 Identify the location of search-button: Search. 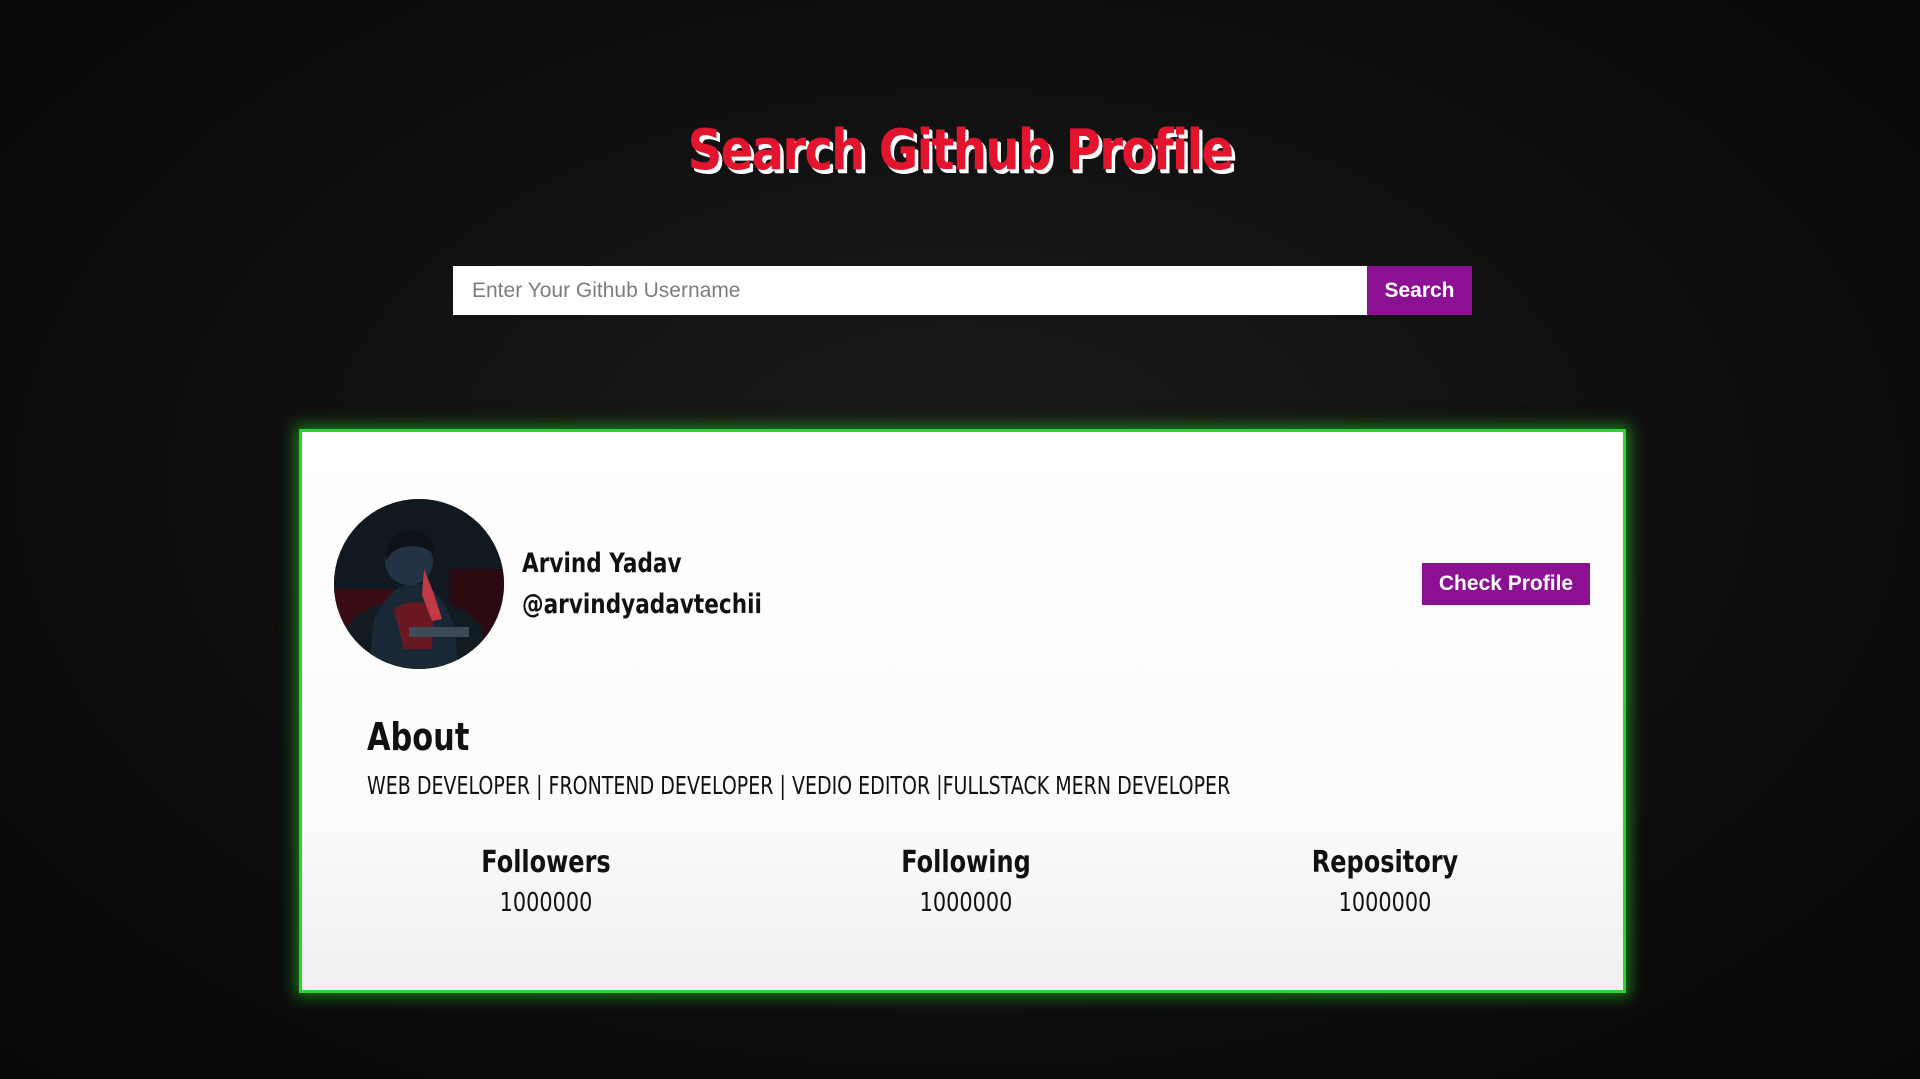
(1419, 290).